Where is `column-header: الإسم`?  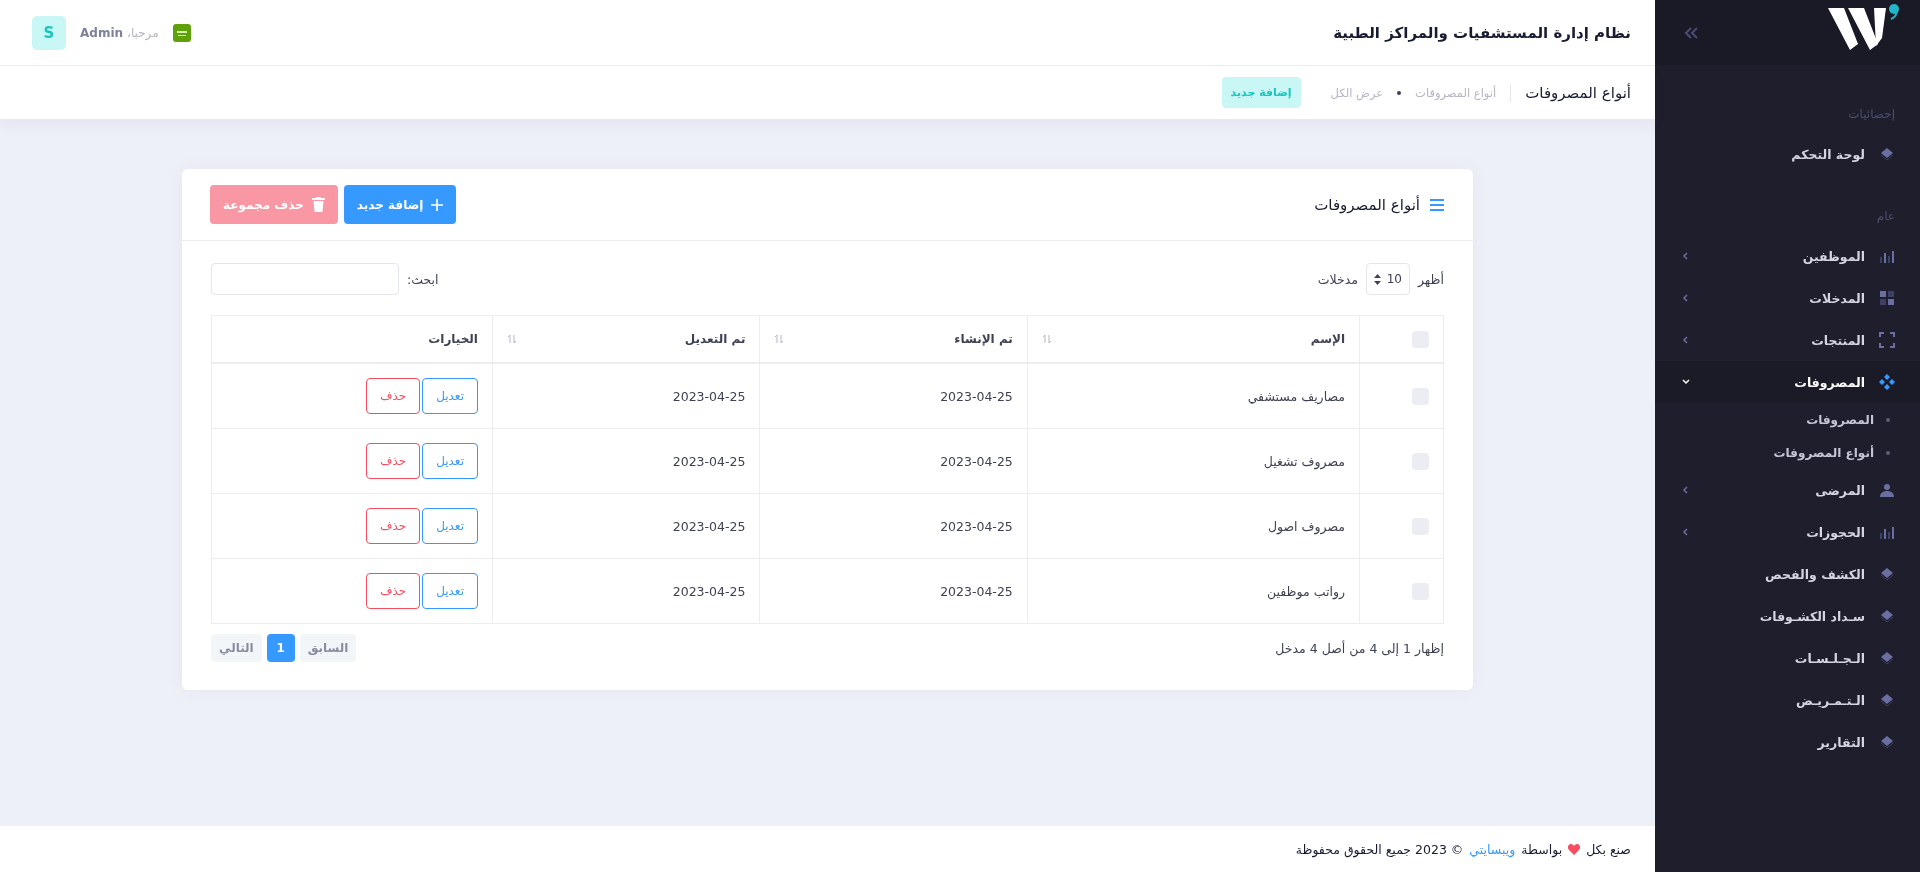
column-header: الإسم is located at coordinates (1193, 339).